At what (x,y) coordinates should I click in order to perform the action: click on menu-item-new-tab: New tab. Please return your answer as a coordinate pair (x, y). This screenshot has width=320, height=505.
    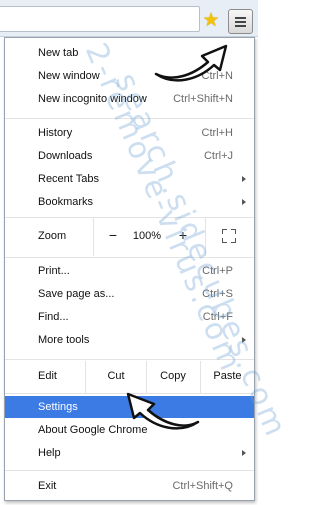
    Looking at the image, I should click on (129, 53).